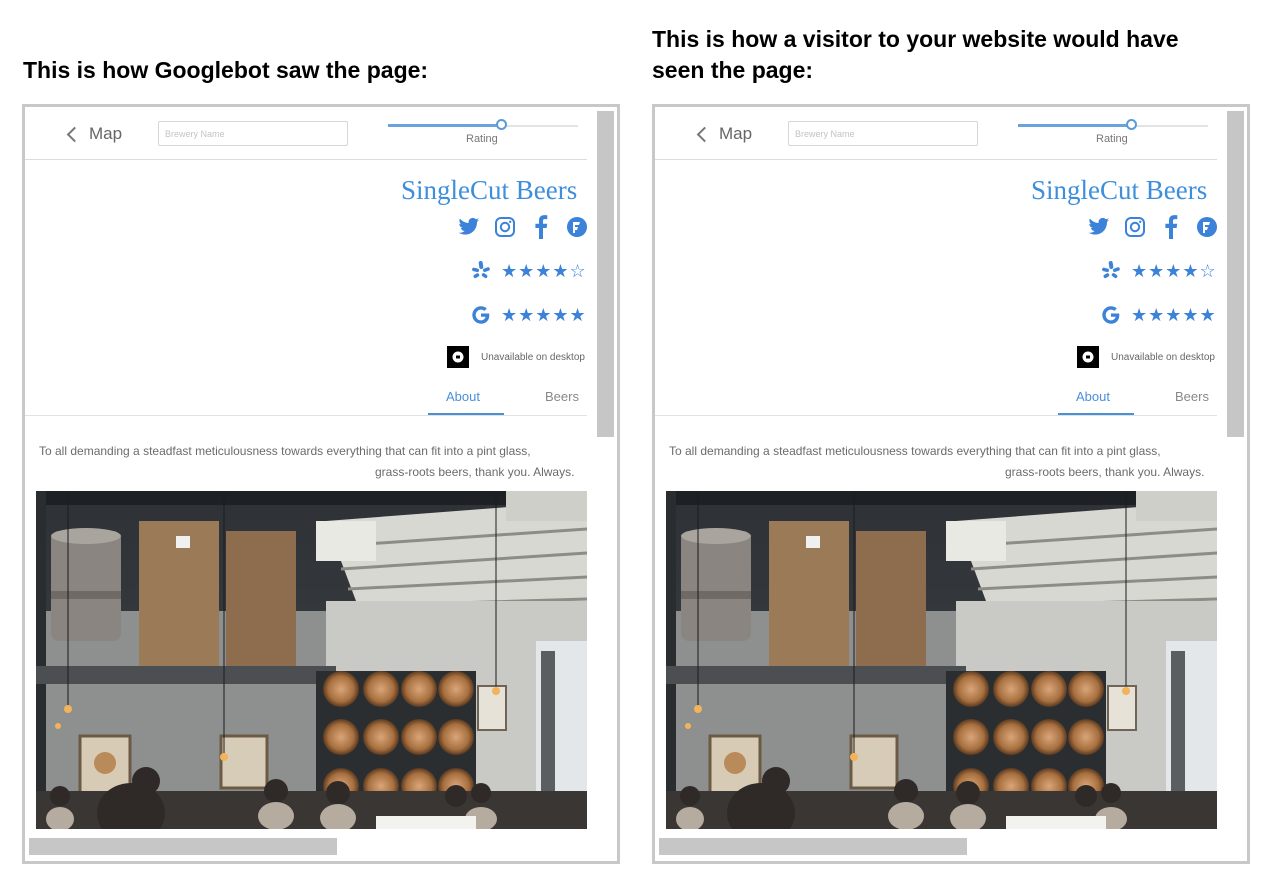 This screenshot has height=878, width=1270. I want to click on googlebot-heading: This is how Googlebot saw the page:, so click(226, 70).